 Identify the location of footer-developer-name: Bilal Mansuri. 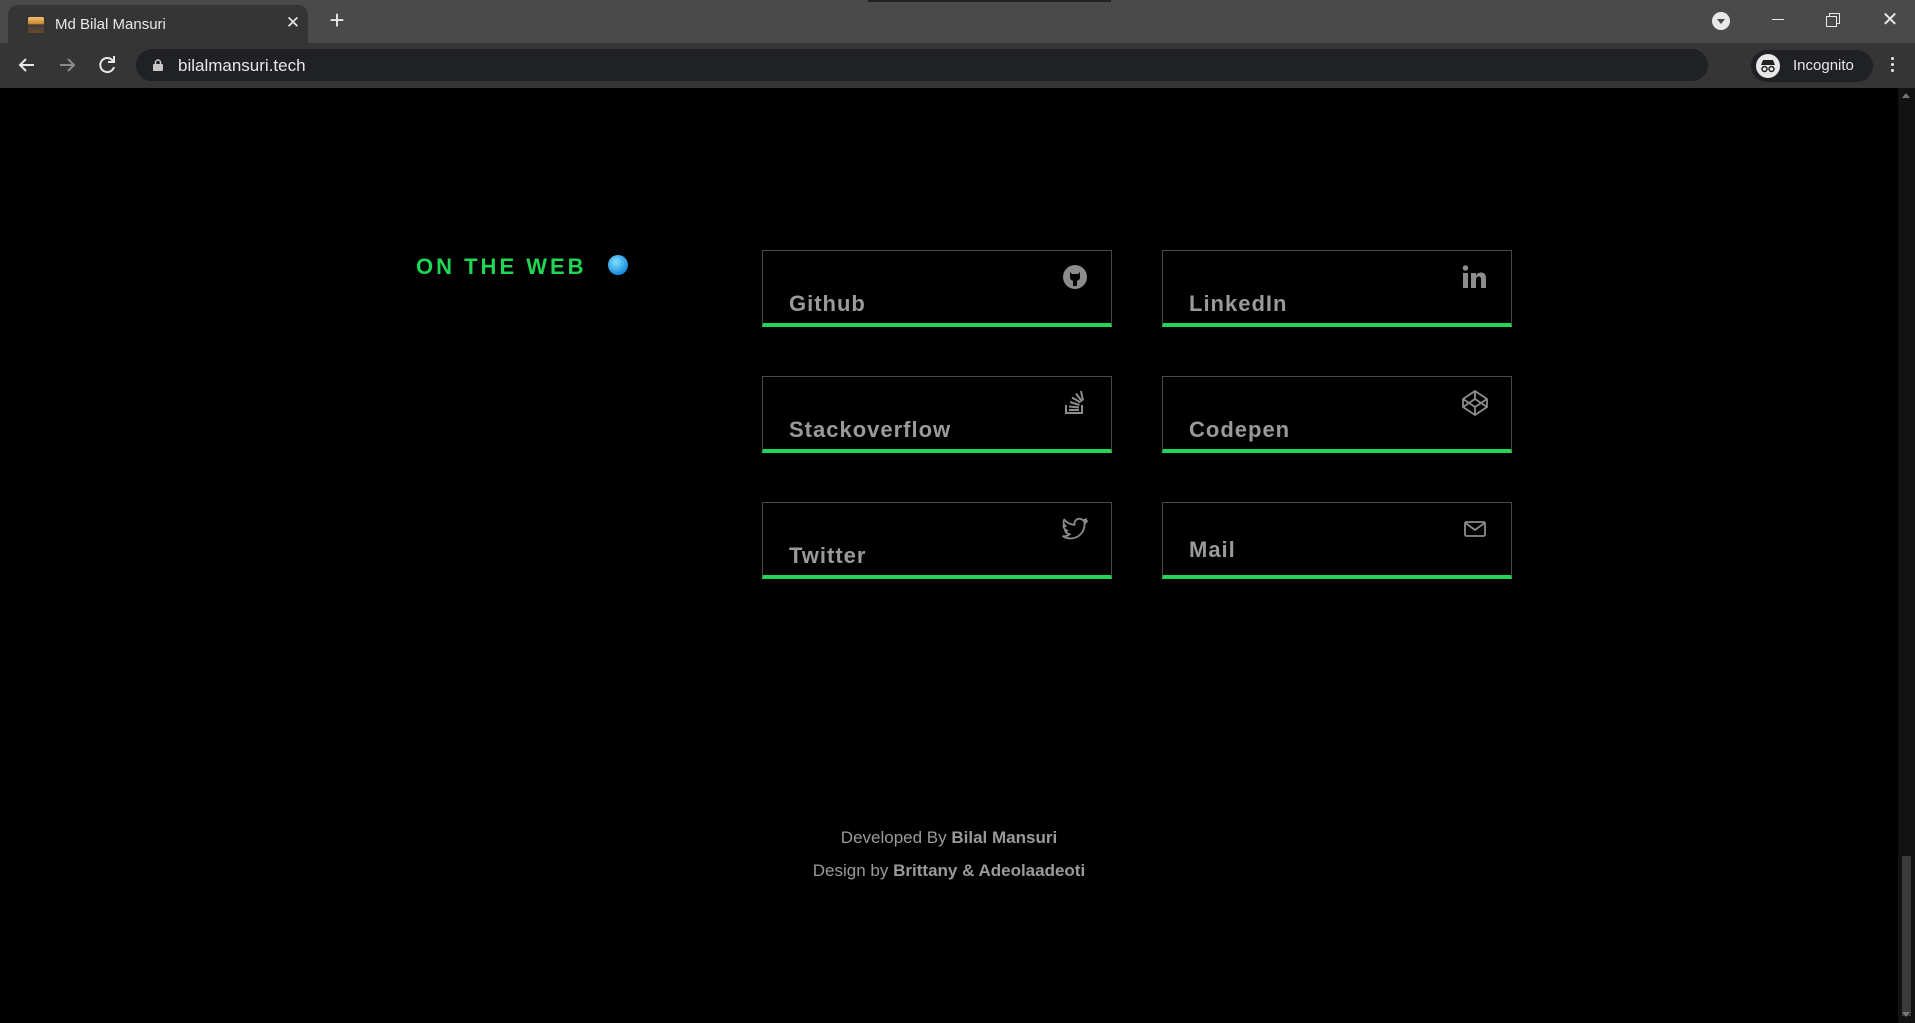
(1004, 837).